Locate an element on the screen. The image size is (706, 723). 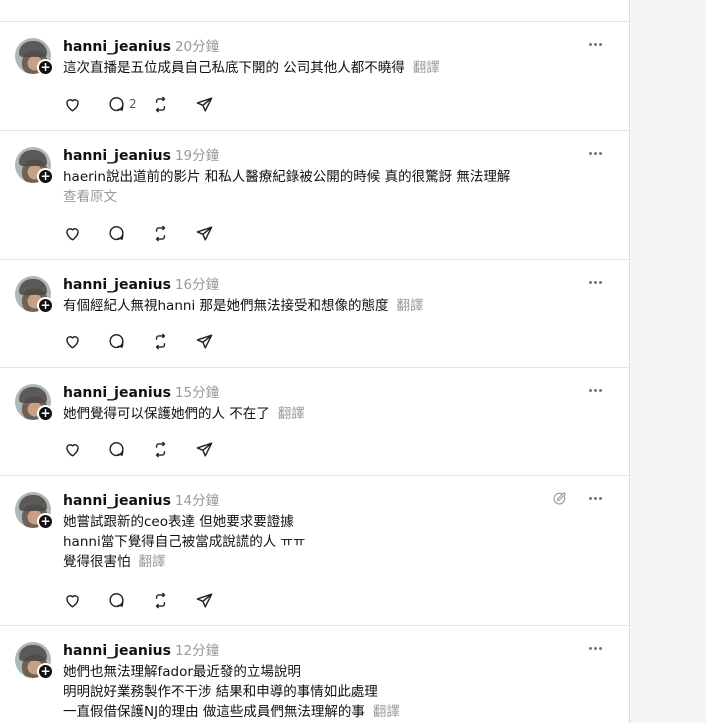
timestamp: 16分鐘 is located at coordinates (197, 283).